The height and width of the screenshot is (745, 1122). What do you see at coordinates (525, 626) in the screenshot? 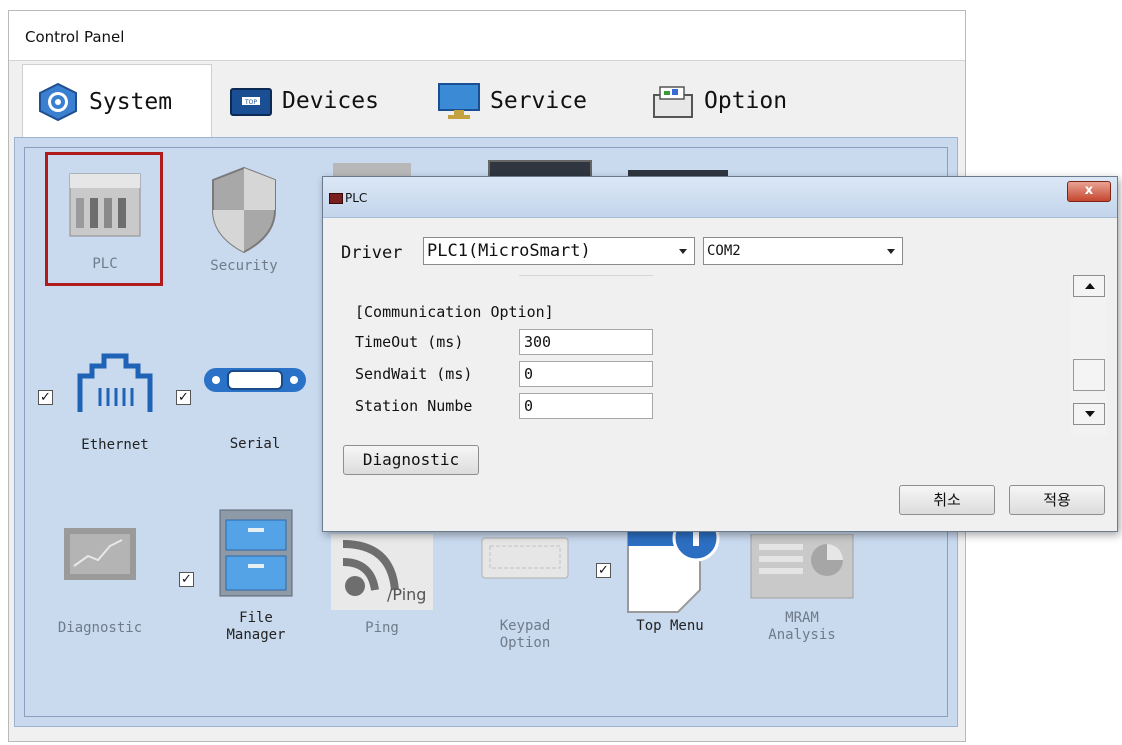
I see `keypad-label-1: Keypad` at bounding box center [525, 626].